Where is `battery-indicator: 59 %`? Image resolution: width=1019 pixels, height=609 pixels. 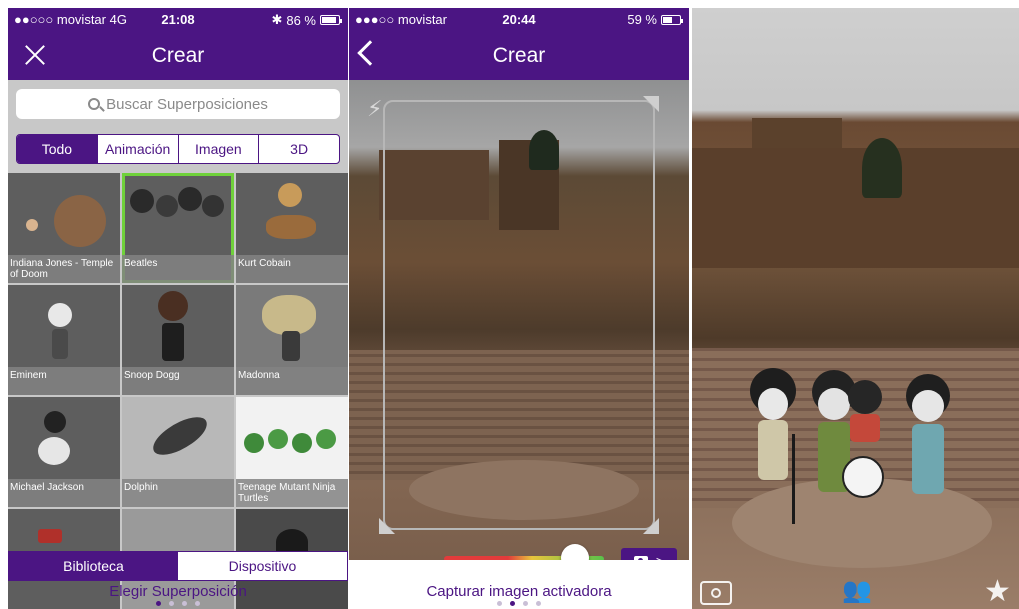 battery-indicator: 59 % is located at coordinates (655, 19).